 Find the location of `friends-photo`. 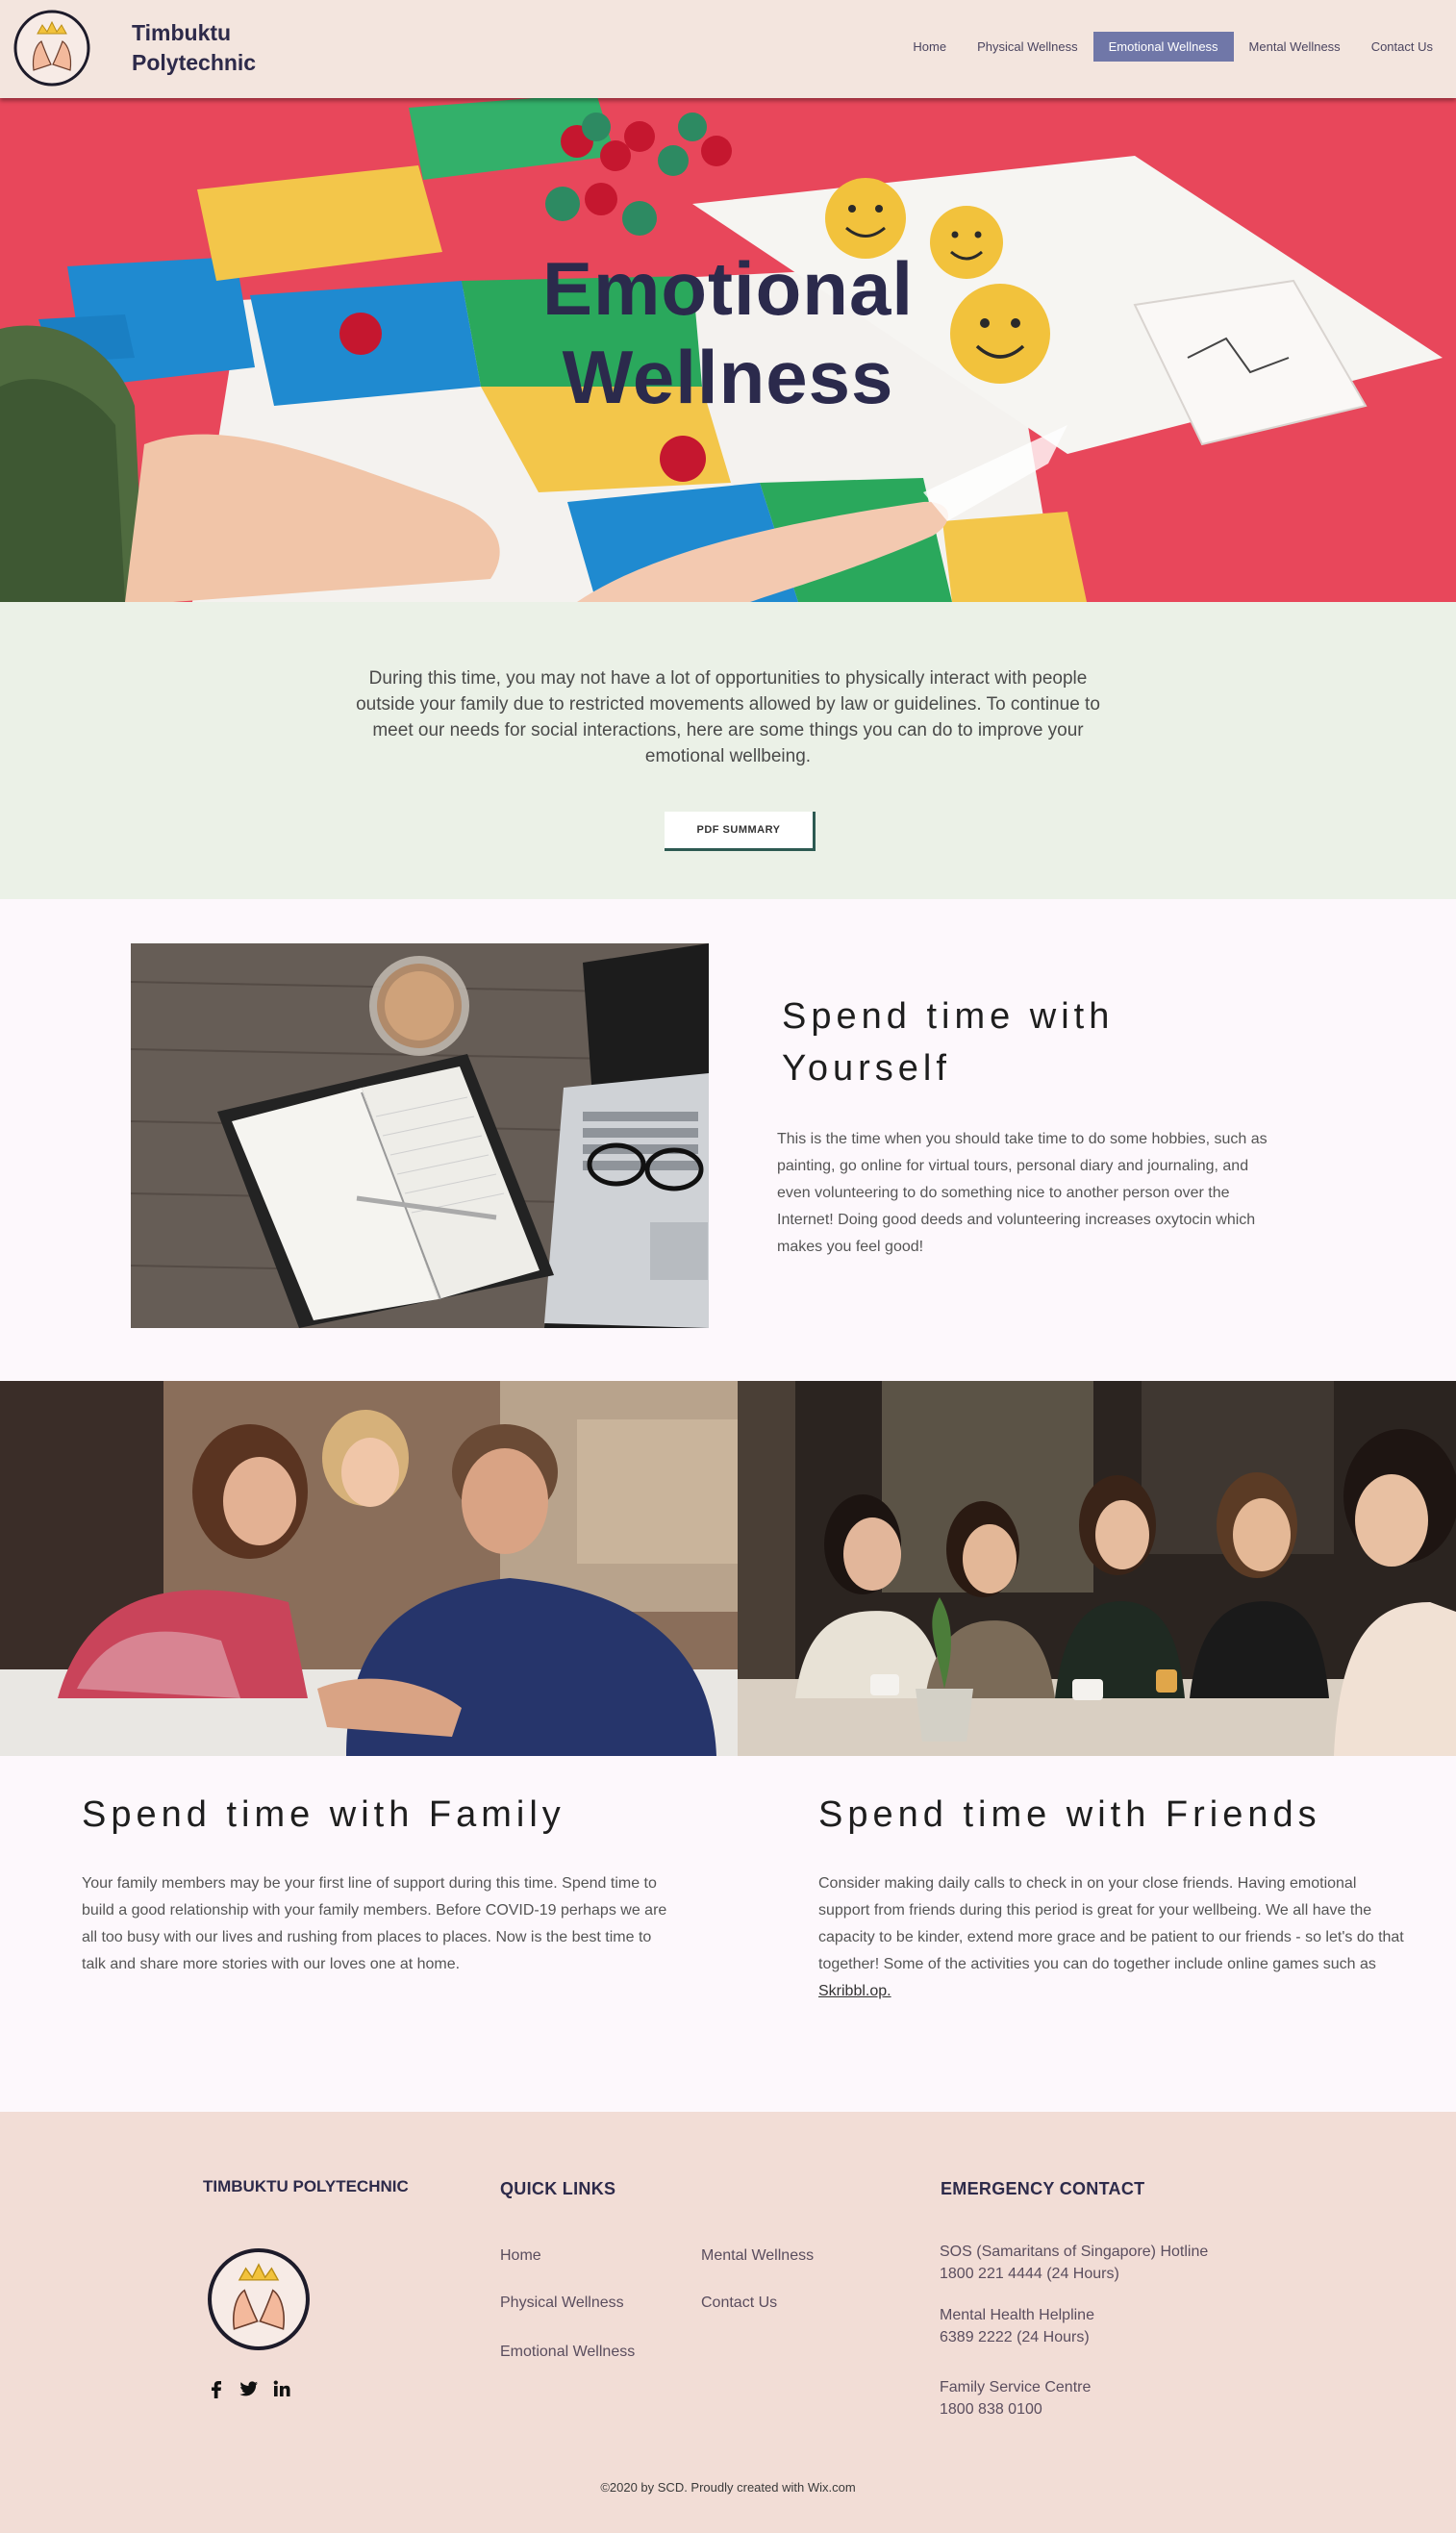

friends-photo is located at coordinates (1097, 1569).